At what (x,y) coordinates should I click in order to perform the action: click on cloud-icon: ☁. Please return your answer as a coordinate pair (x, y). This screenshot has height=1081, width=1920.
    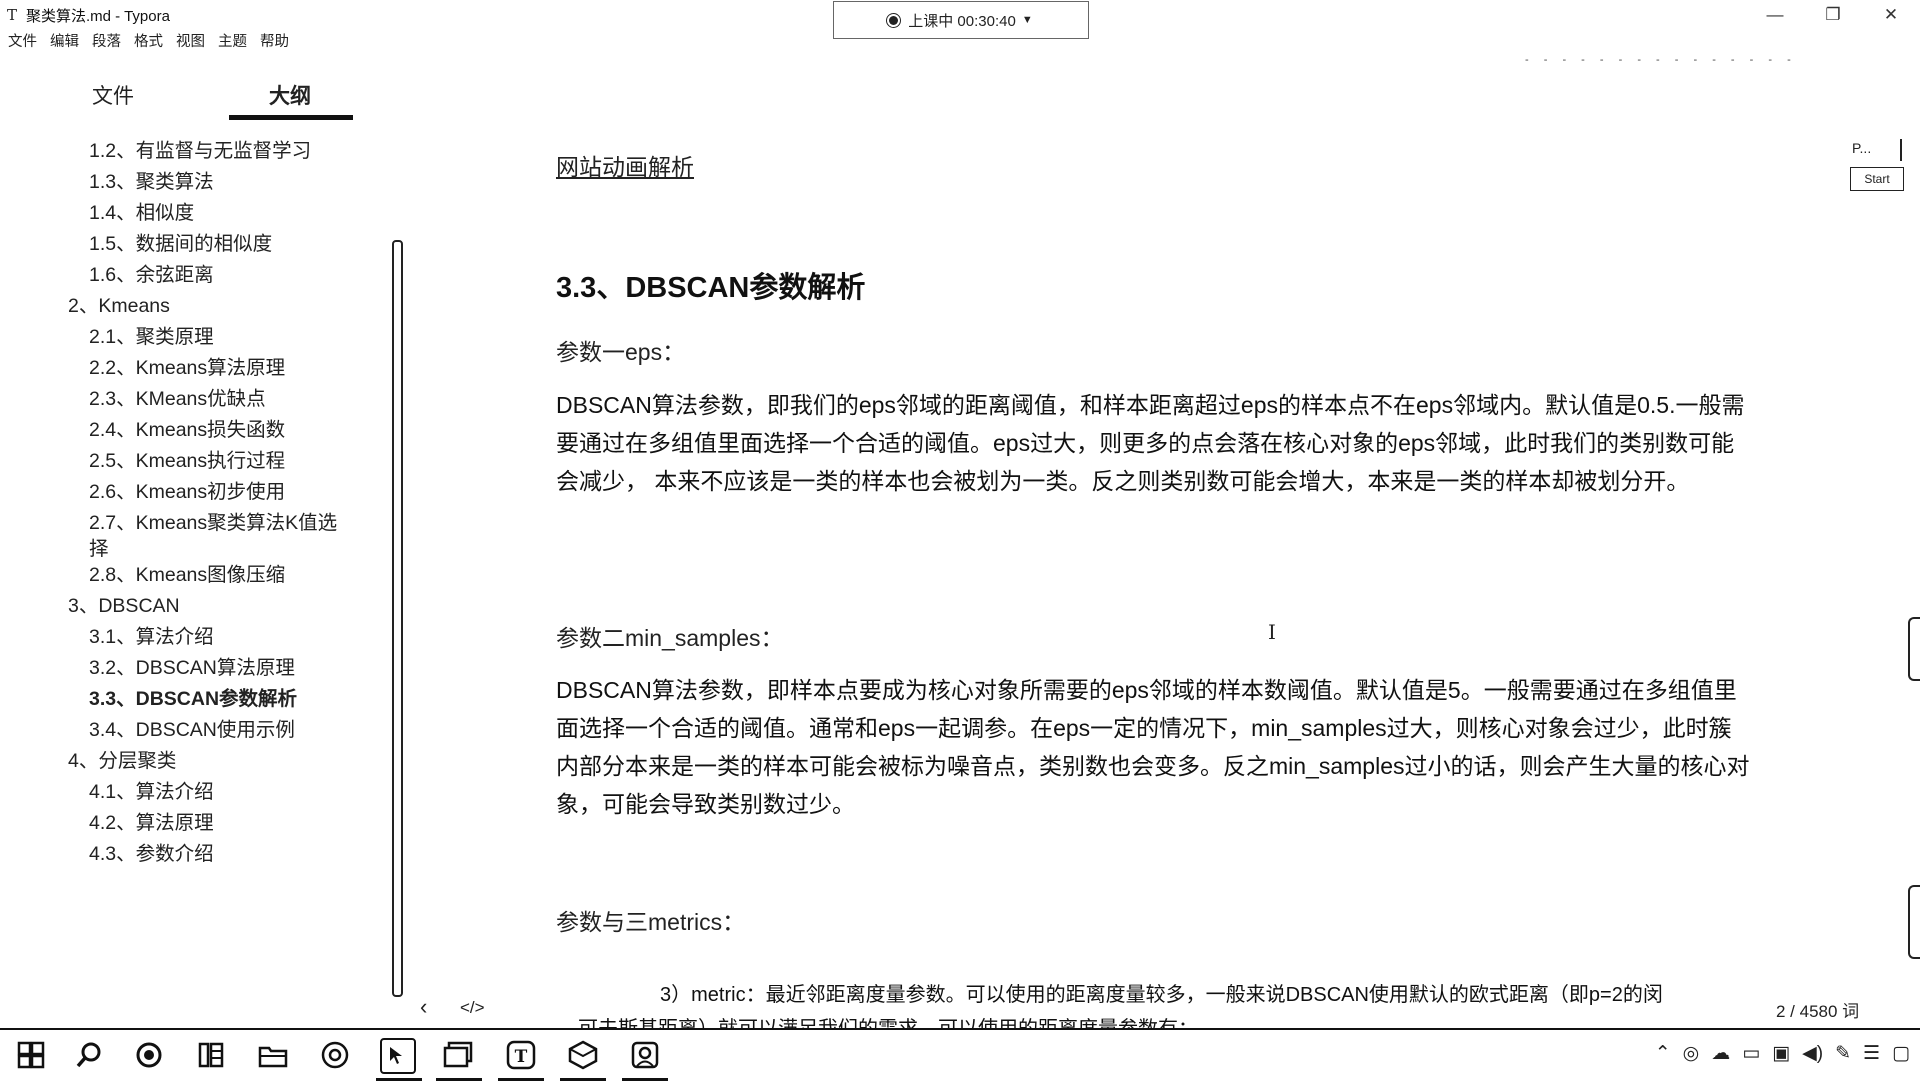
    Looking at the image, I should click on (1720, 1053).